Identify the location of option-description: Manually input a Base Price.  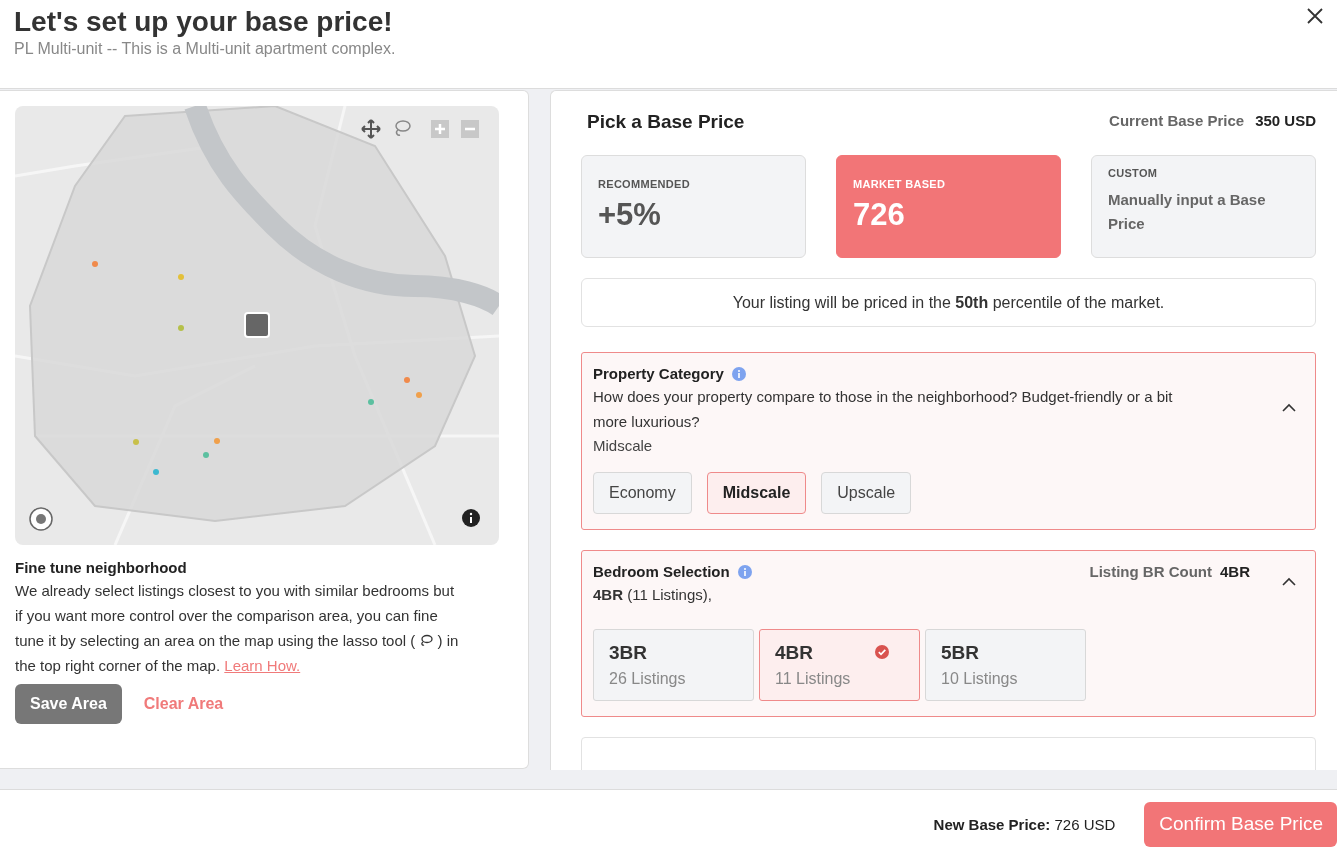
(1187, 212).